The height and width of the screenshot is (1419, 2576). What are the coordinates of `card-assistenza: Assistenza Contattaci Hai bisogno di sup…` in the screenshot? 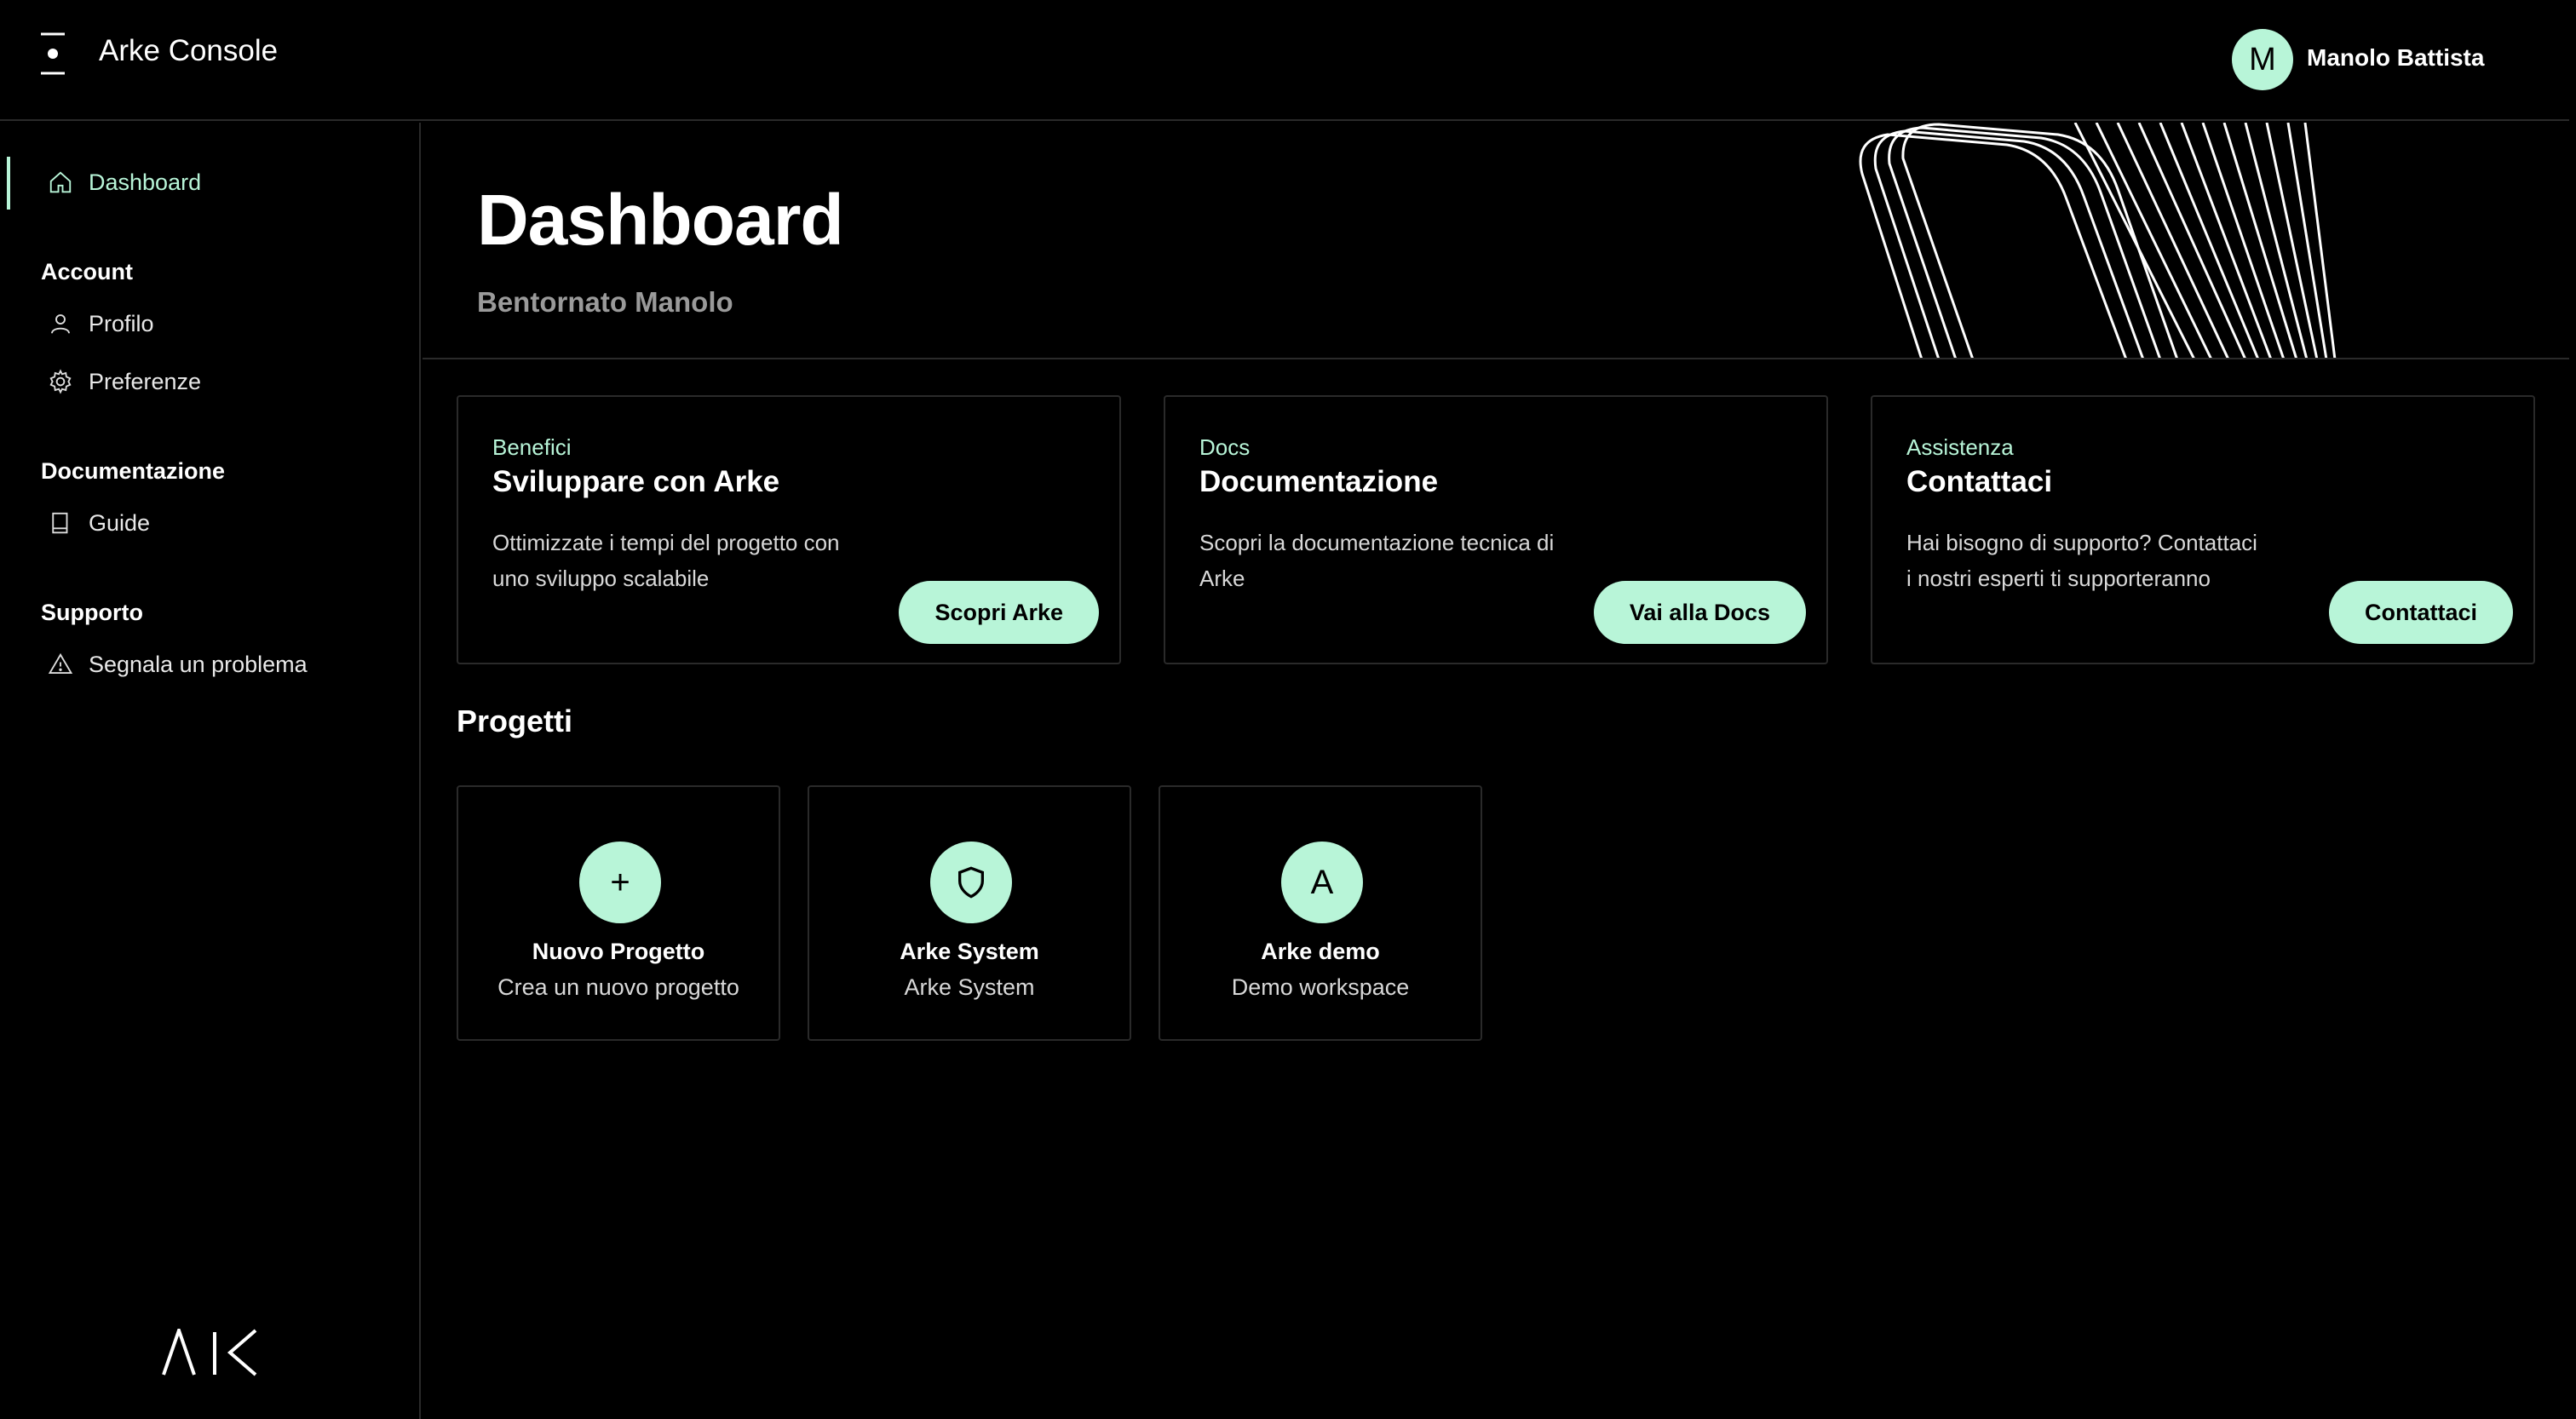 It's located at (2203, 529).